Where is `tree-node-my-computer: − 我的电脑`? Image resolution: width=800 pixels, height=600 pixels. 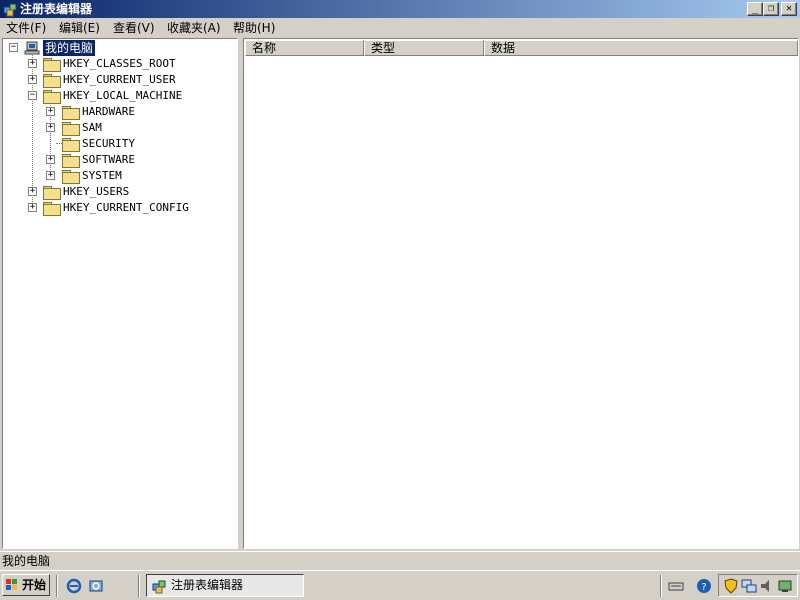 tree-node-my-computer: − 我的电脑 is located at coordinates (118, 48).